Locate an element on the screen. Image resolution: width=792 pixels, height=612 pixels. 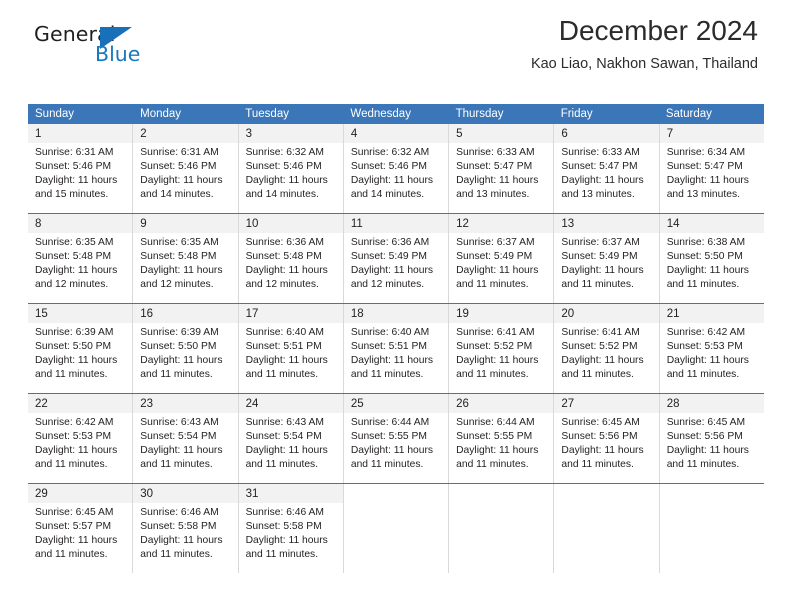
day-number: 12 is located at coordinates (501, 223).